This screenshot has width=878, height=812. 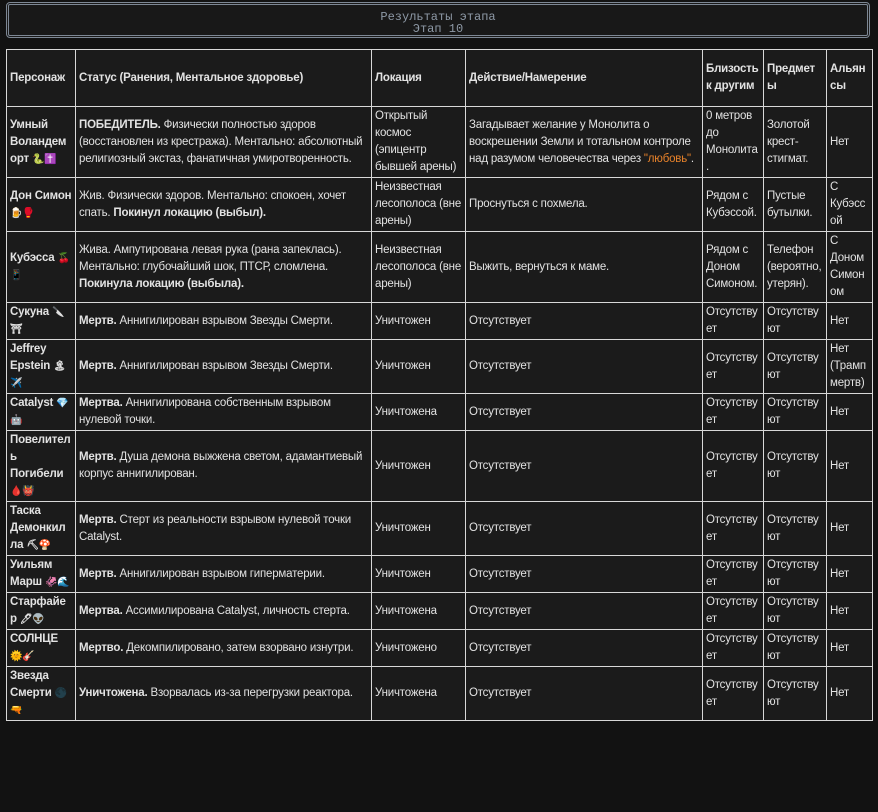 I want to click on status-text: Взорвалась из-за перегрузки реактора., so click(x=250, y=693).